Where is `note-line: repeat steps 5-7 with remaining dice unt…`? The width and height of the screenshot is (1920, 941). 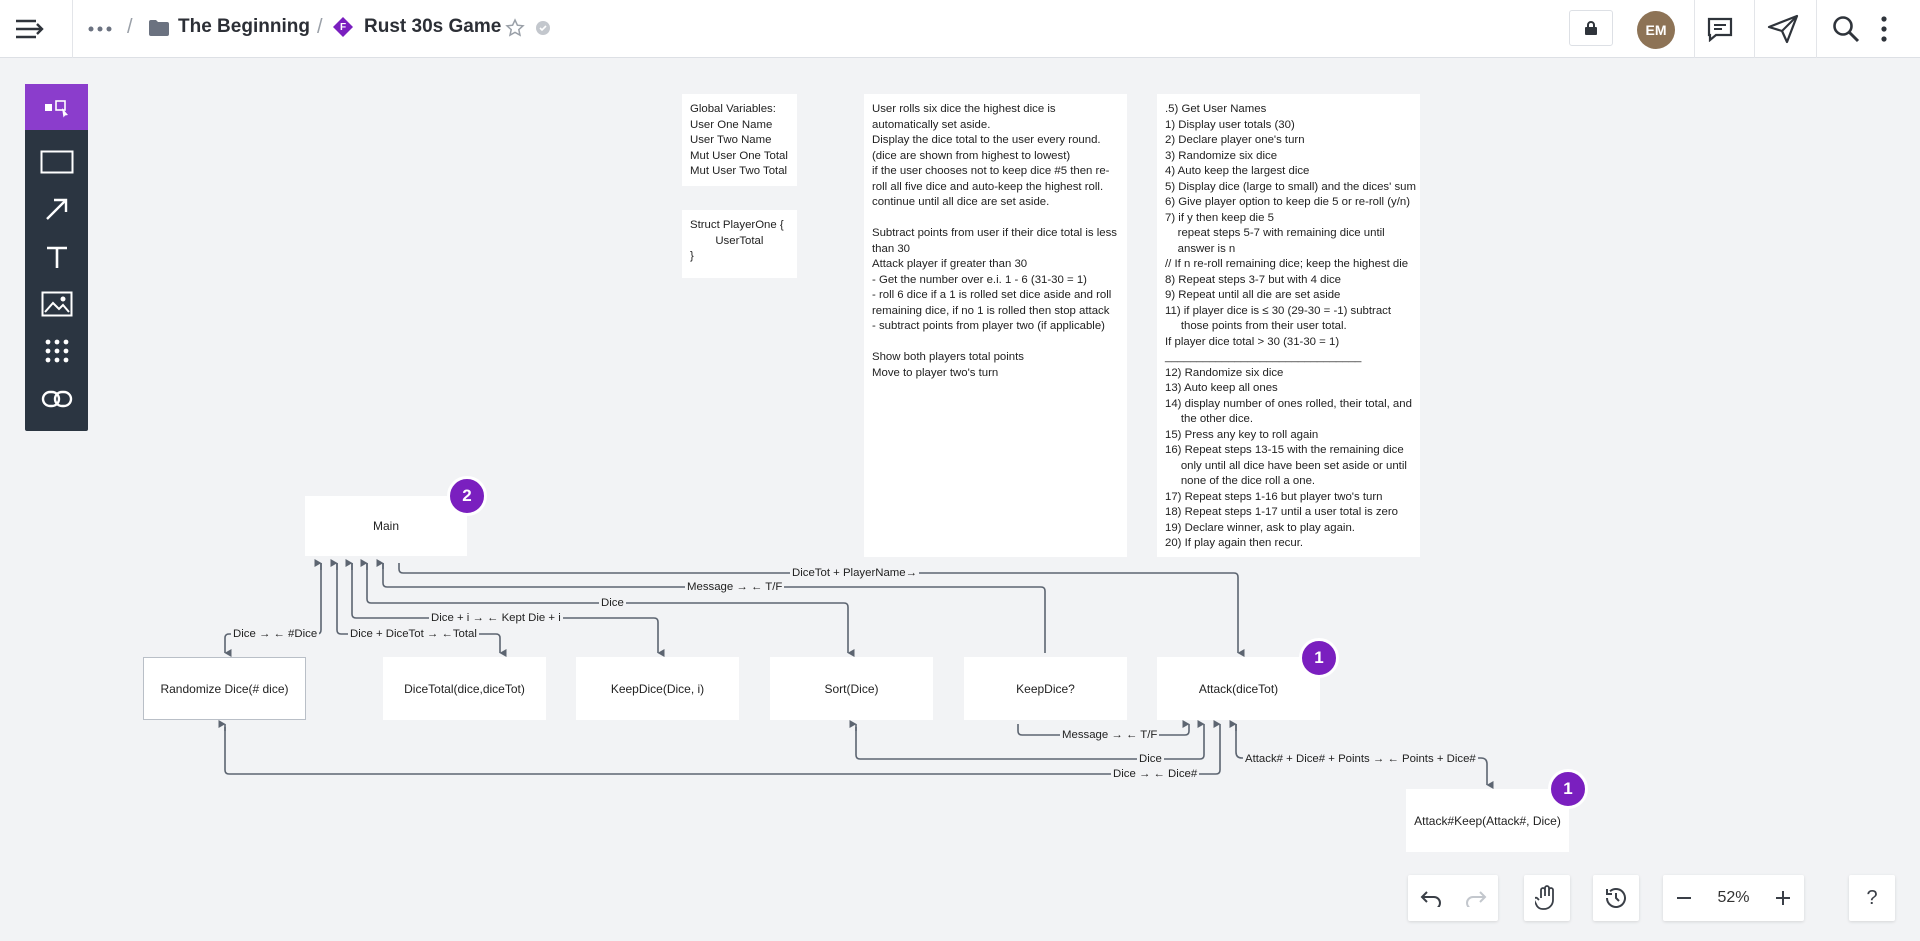 note-line: repeat steps 5-7 with remaining dice unt… is located at coordinates (1275, 233).